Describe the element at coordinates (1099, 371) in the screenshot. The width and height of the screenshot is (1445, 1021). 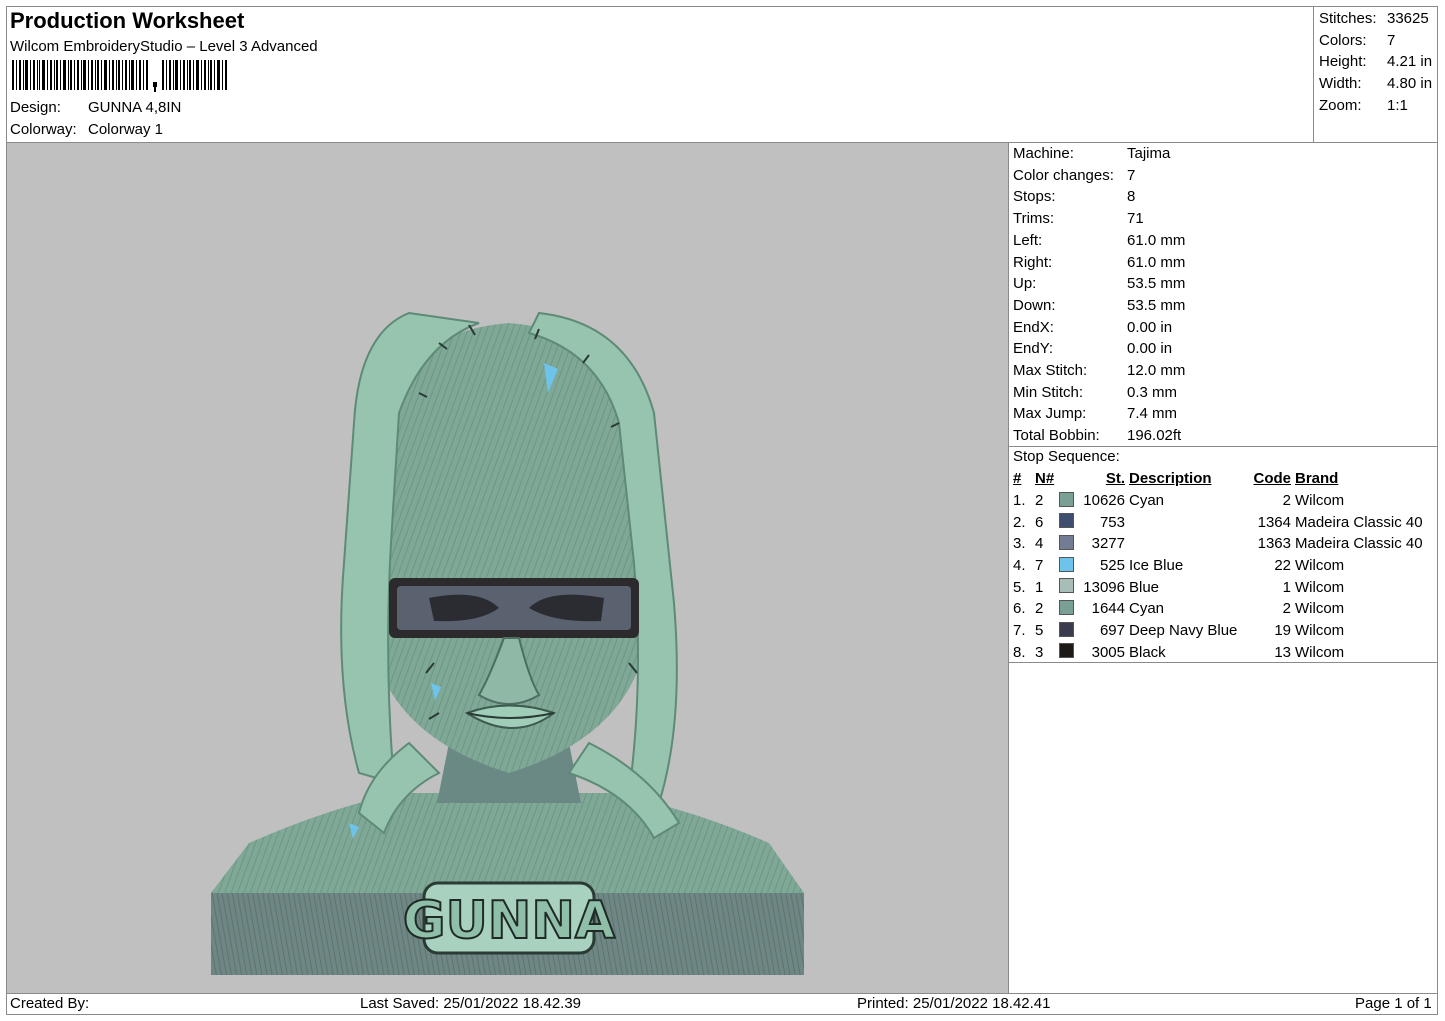
I see `spec-row: Max Stitch: 12.0 mm` at that location.